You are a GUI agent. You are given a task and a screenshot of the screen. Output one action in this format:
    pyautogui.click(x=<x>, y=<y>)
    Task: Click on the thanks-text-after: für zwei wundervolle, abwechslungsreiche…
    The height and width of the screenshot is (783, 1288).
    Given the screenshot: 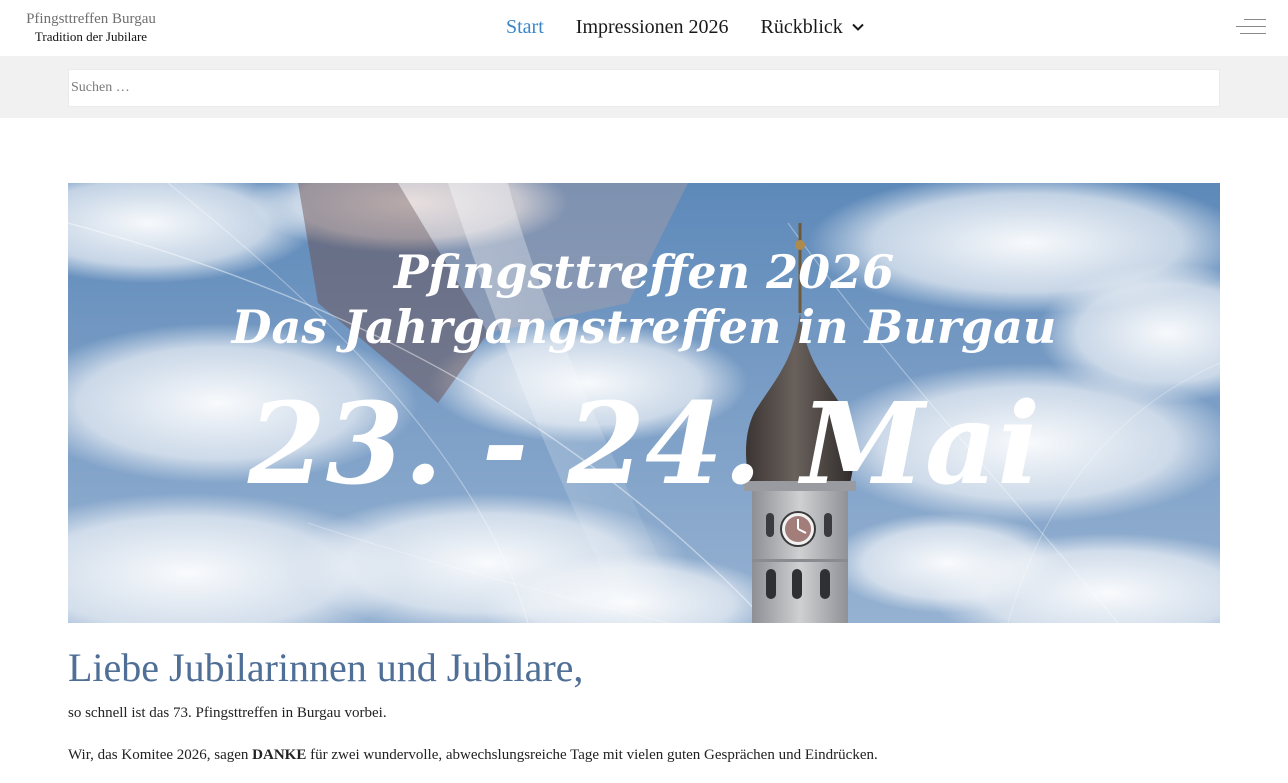 What is the action you would take?
    pyautogui.click(x=592, y=755)
    